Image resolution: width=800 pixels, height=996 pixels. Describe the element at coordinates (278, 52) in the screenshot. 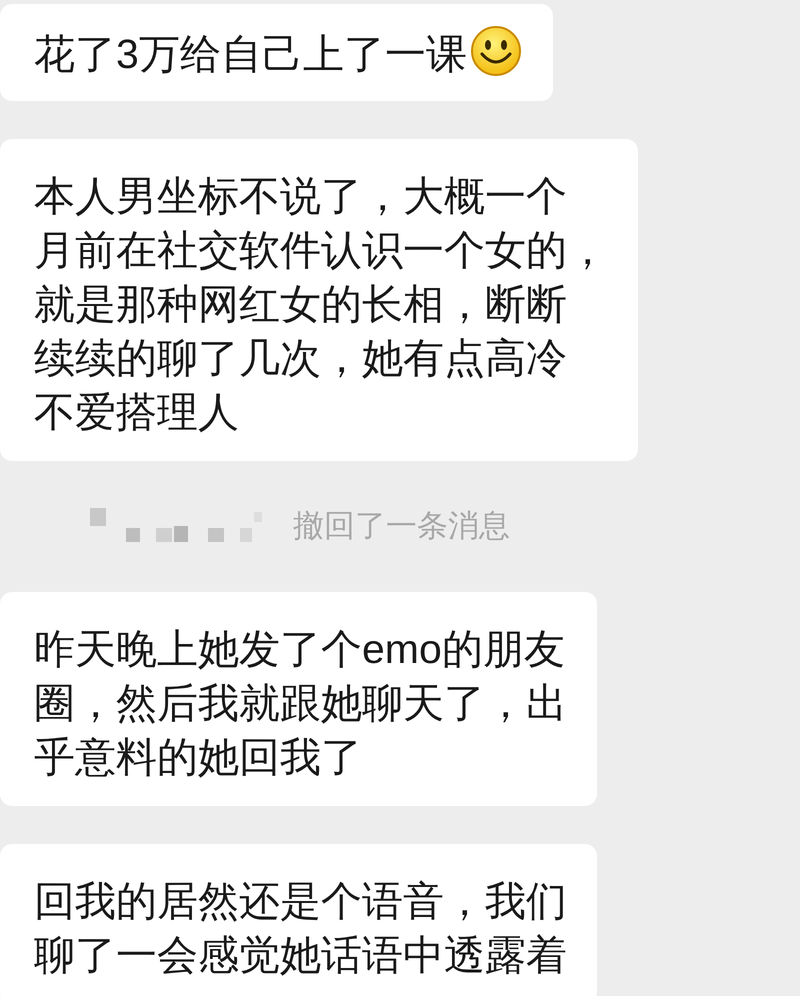

I see `message-text: 花了3万给自己上了一课` at that location.